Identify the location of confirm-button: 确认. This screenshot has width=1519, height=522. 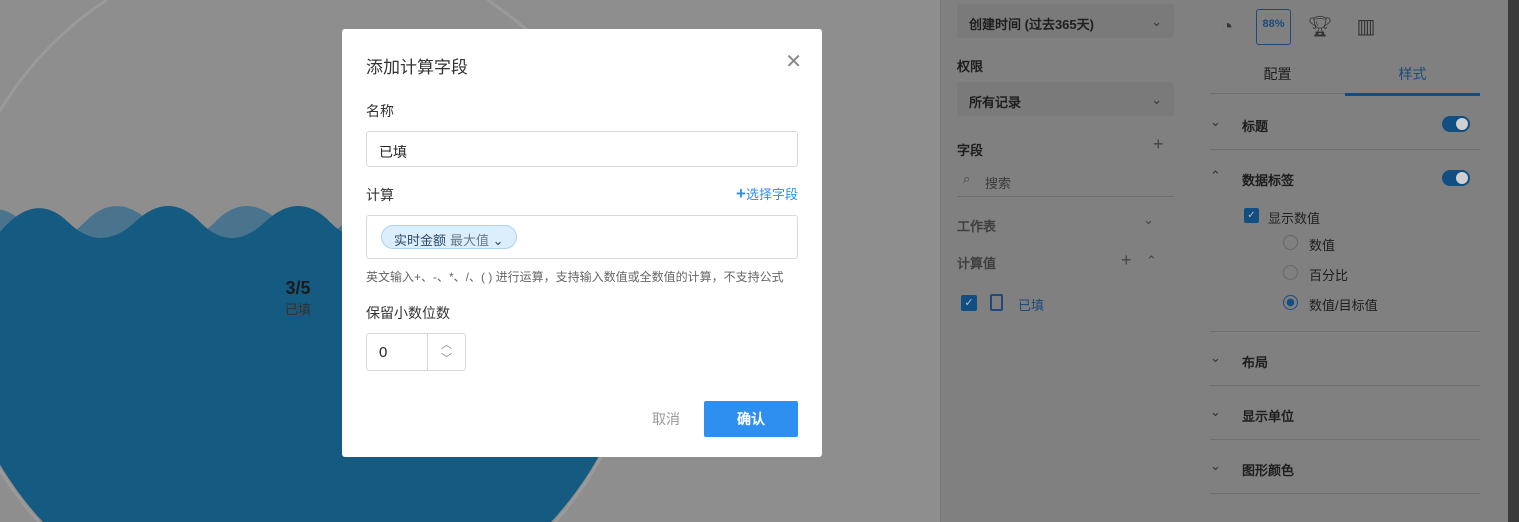
(751, 419).